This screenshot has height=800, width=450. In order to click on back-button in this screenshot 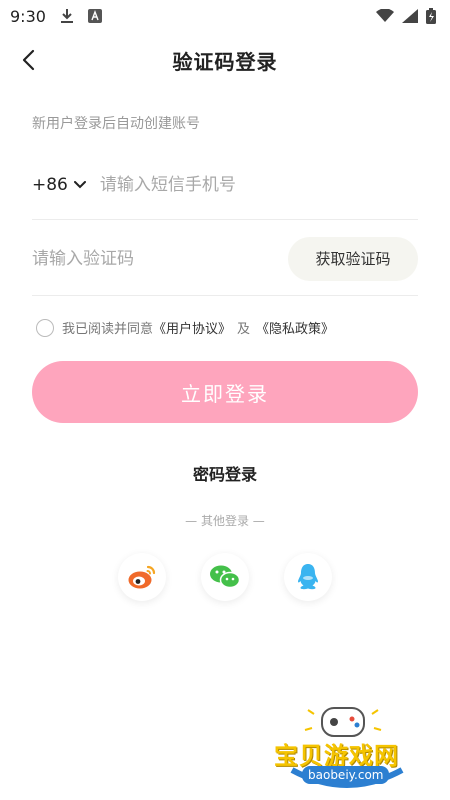, I will do `click(28, 60)`.